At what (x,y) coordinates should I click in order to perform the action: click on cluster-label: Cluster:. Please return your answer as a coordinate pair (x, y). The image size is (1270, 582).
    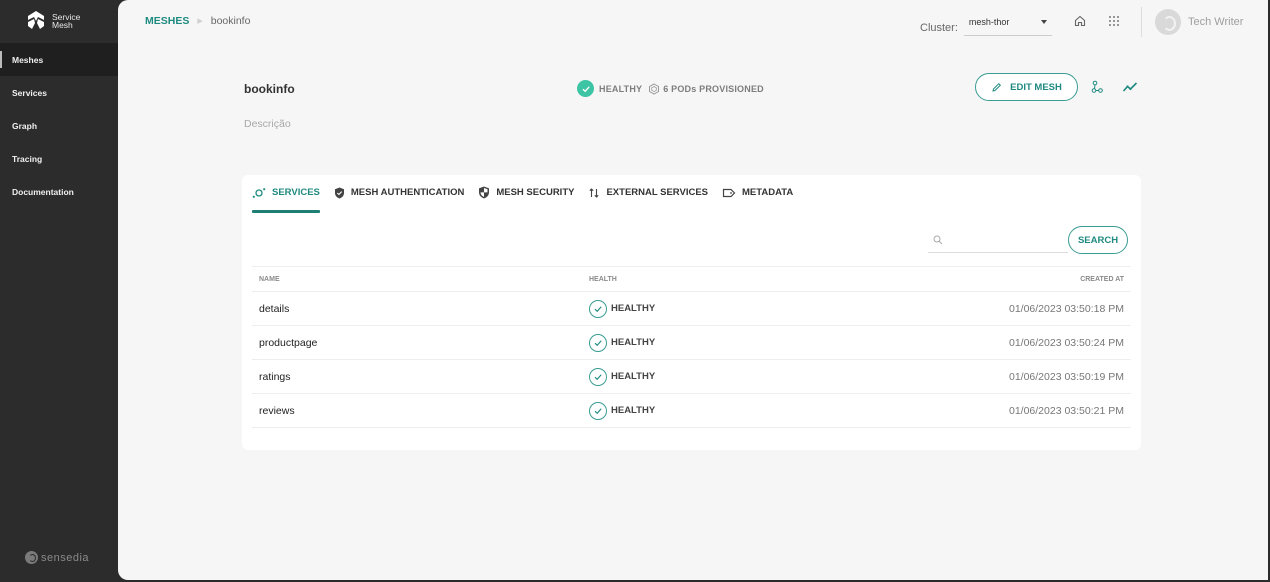
    Looking at the image, I should click on (939, 28).